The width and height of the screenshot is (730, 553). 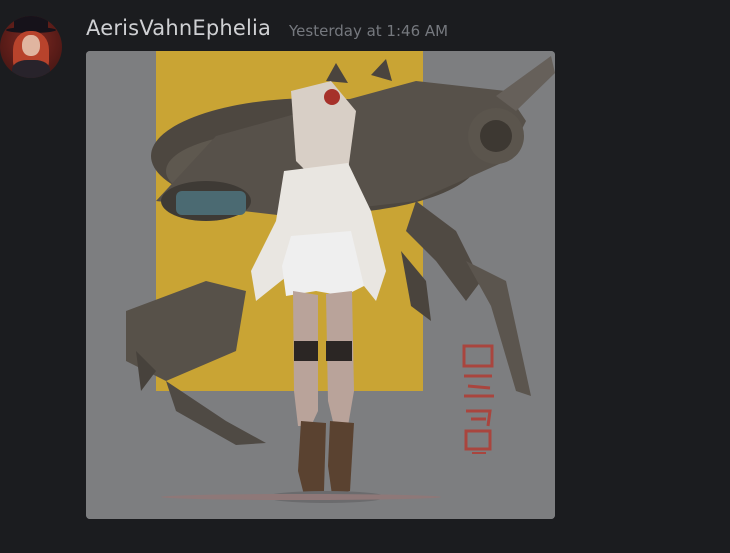 What do you see at coordinates (369, 31) in the screenshot?
I see `message-timestamp: Yesterday at 1:46 AM` at bounding box center [369, 31].